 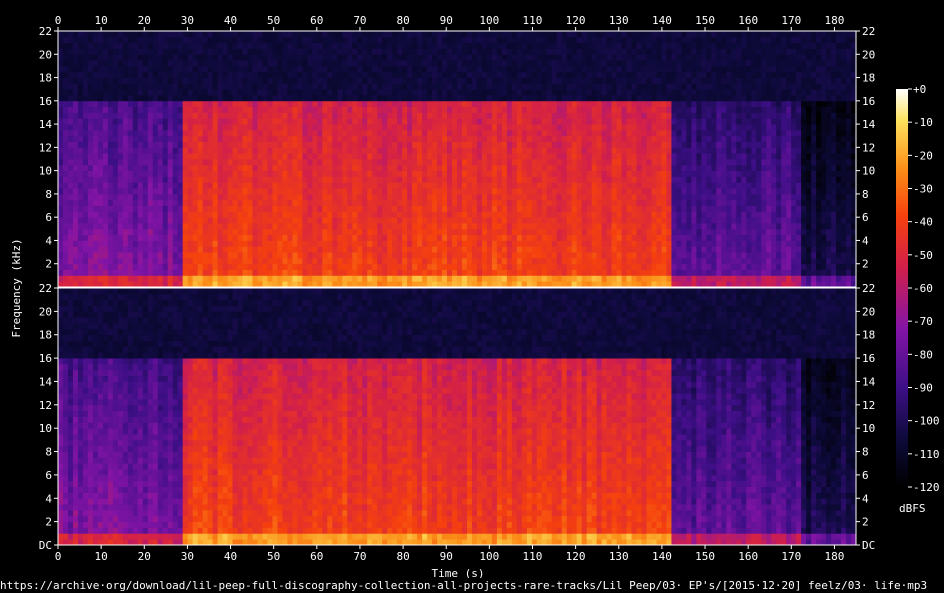 What do you see at coordinates (402, 20) in the screenshot?
I see `x-tick-label-top: 80` at bounding box center [402, 20].